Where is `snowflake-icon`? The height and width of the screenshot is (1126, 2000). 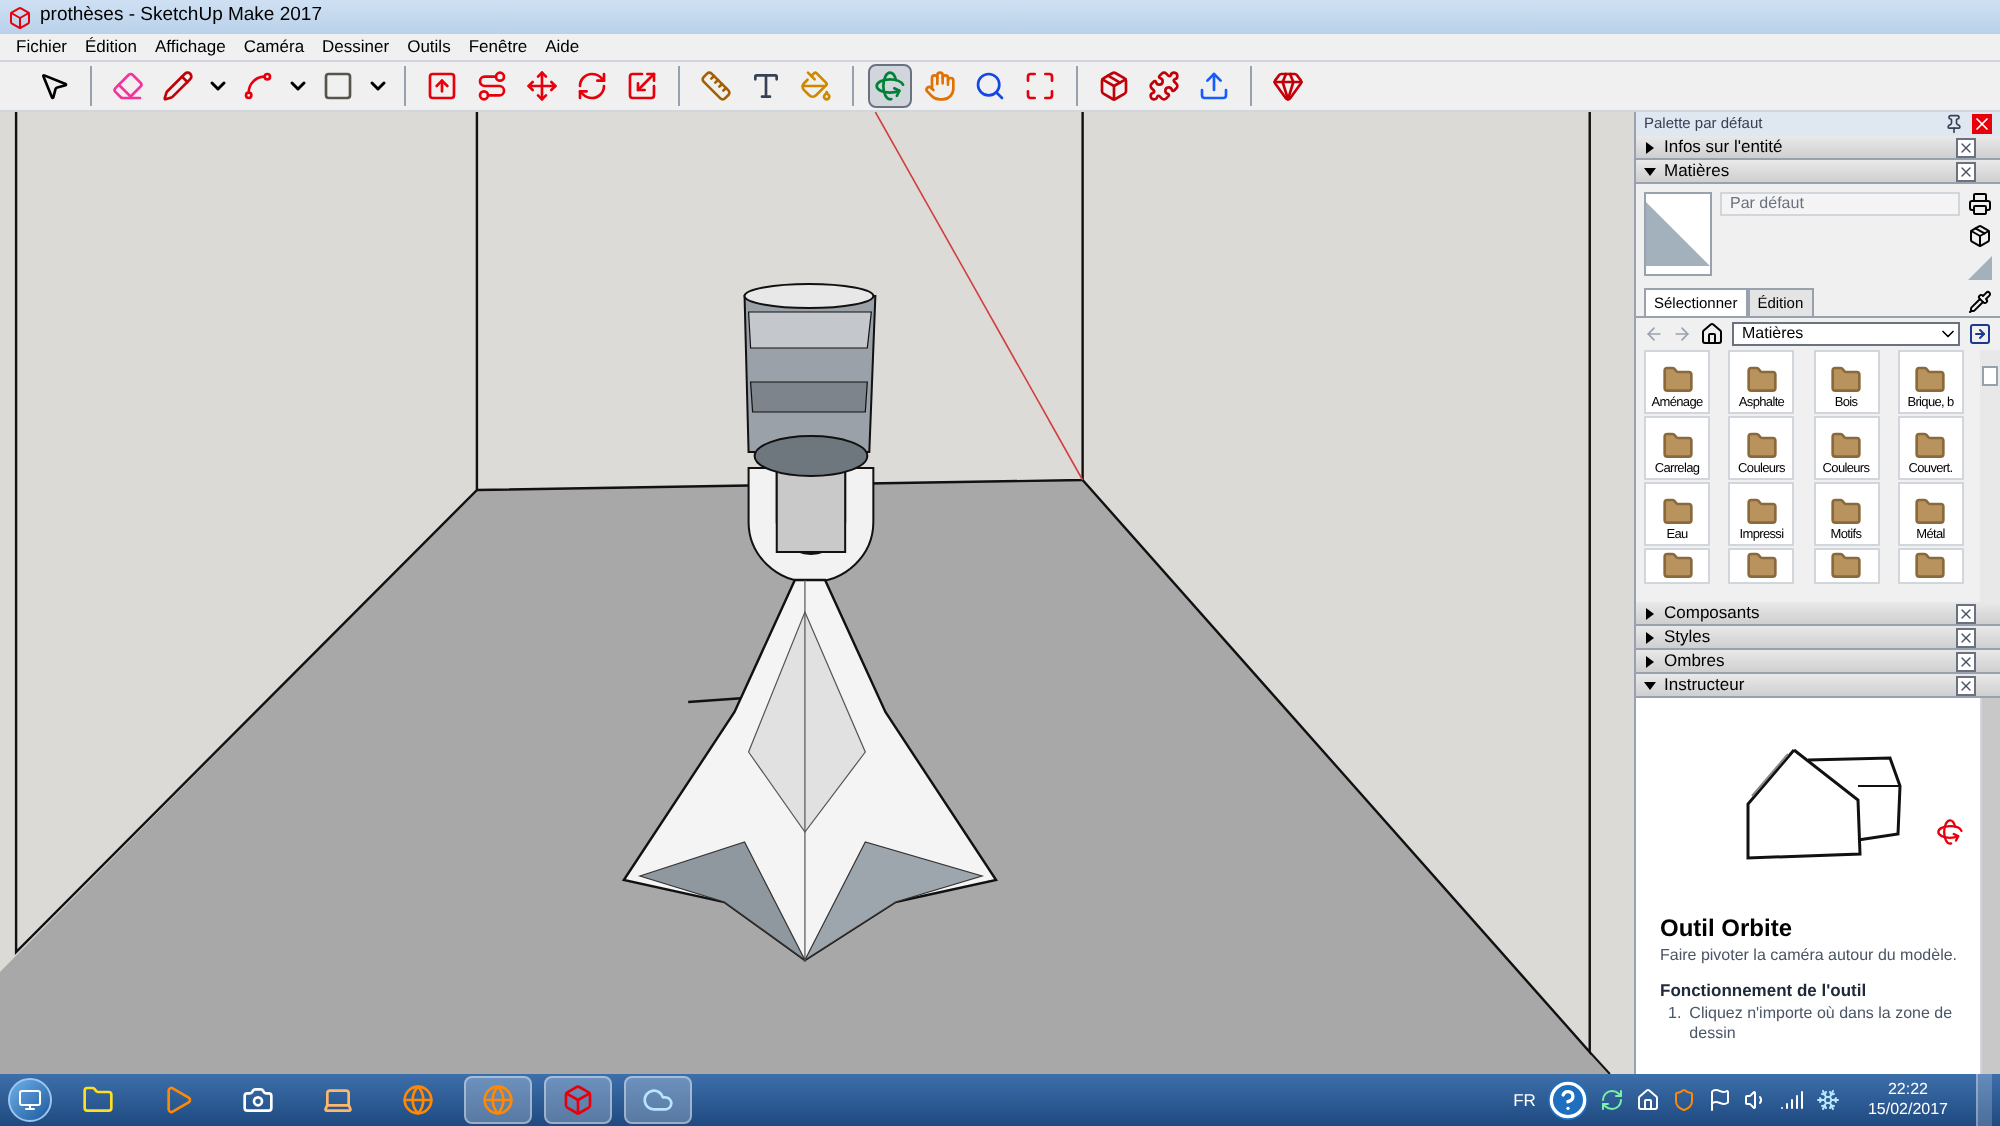
snowflake-icon is located at coordinates (1827, 1100).